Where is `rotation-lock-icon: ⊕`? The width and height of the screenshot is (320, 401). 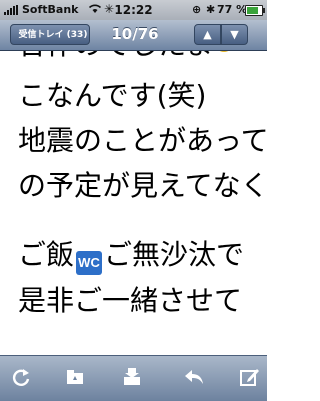 rotation-lock-icon: ⊕ is located at coordinates (197, 9).